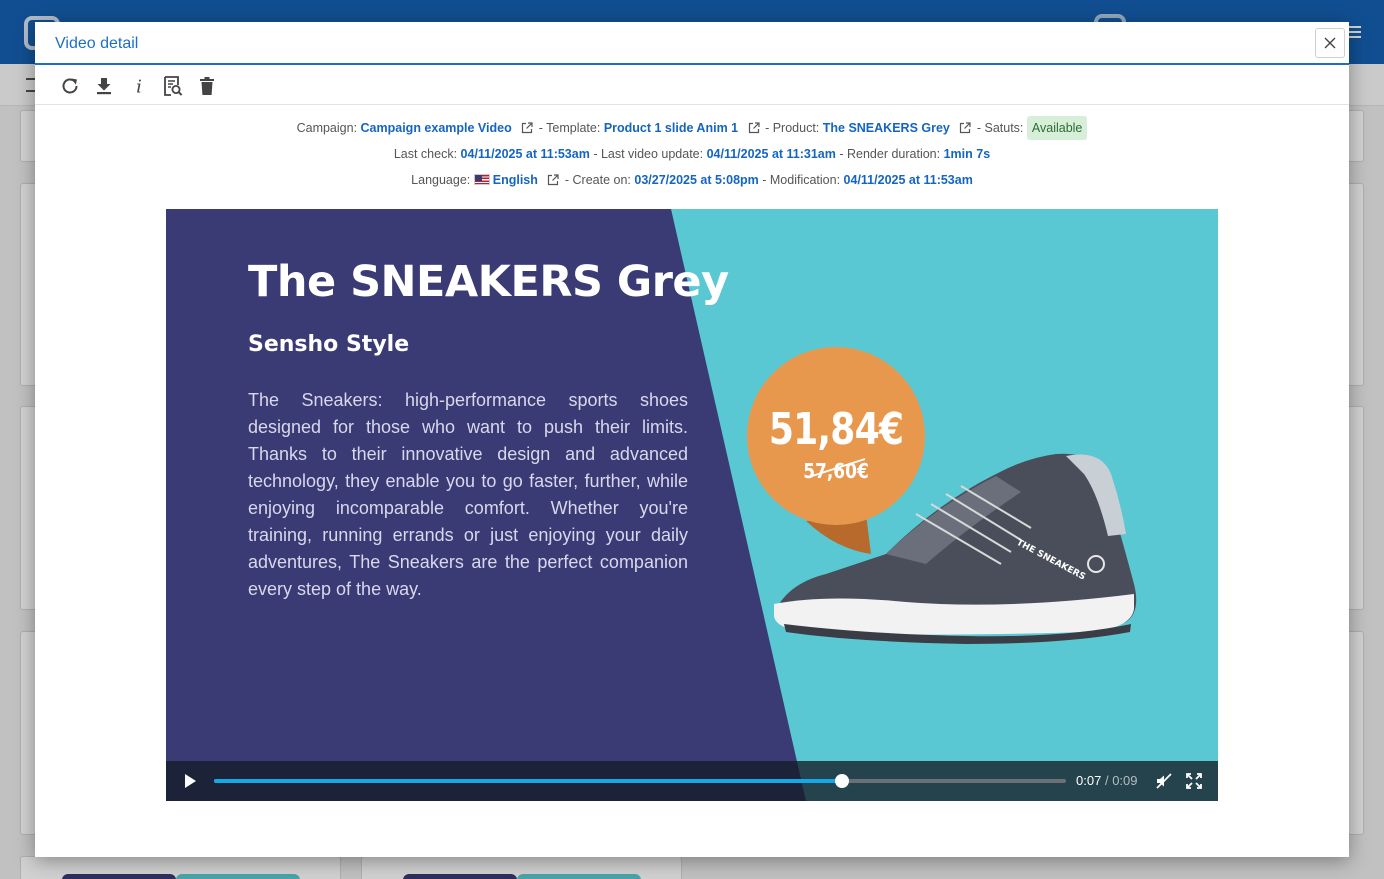 The image size is (1384, 879). Describe the element at coordinates (1089, 780) in the screenshot. I see `current-time: 0:07` at that location.